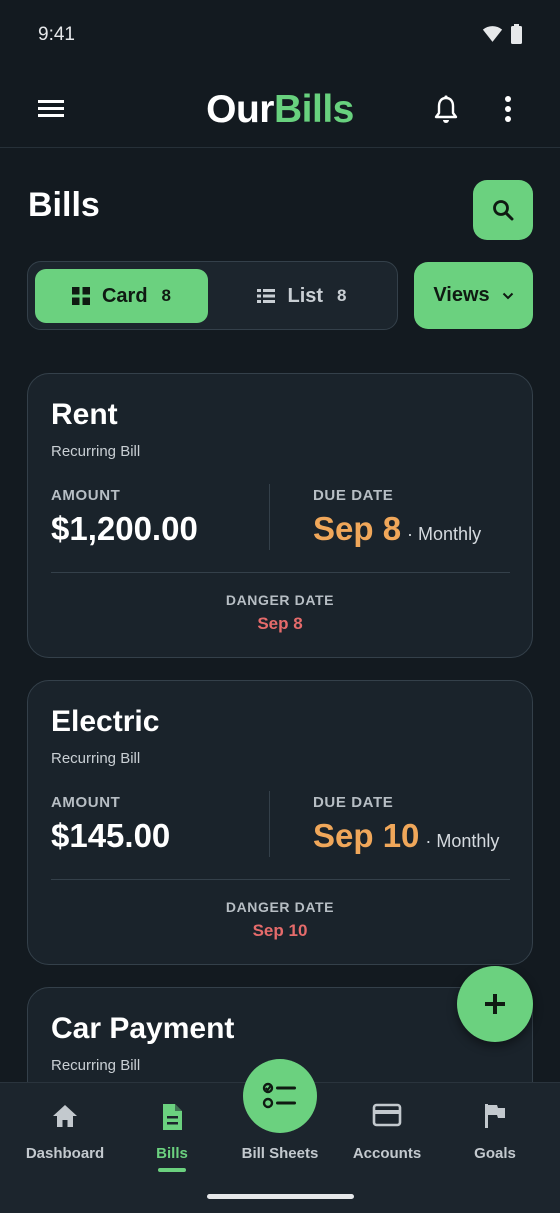 This screenshot has height=1213, width=560. I want to click on app-brand: OurBills, so click(280, 110).